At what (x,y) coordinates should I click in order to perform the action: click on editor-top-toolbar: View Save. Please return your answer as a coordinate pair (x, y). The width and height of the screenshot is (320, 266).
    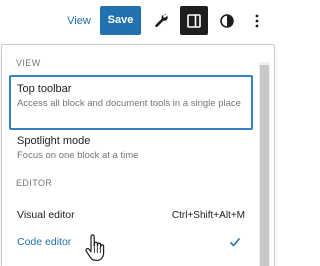
    Looking at the image, I should click on (140, 20).